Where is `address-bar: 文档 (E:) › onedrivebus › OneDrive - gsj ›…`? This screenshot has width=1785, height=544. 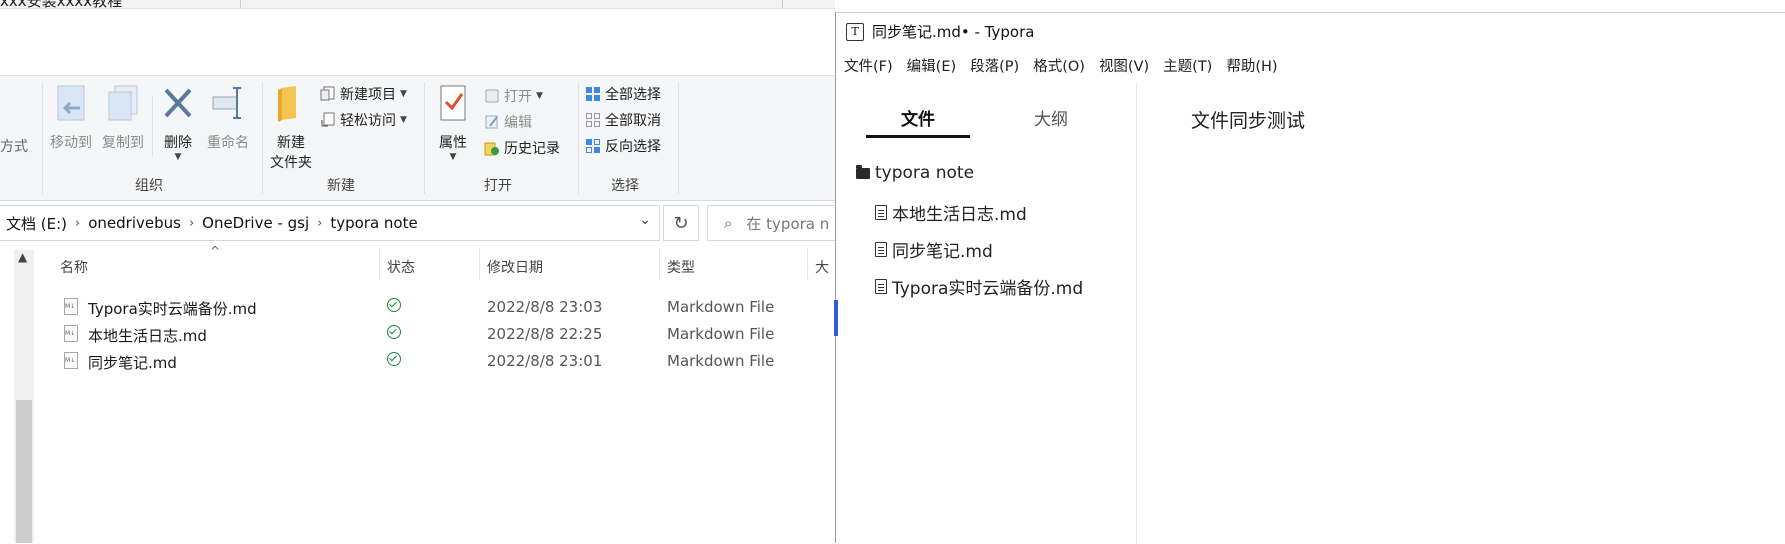
address-bar: 文档 (E:) › onedrivebus › OneDrive - gsj ›… is located at coordinates (330, 223).